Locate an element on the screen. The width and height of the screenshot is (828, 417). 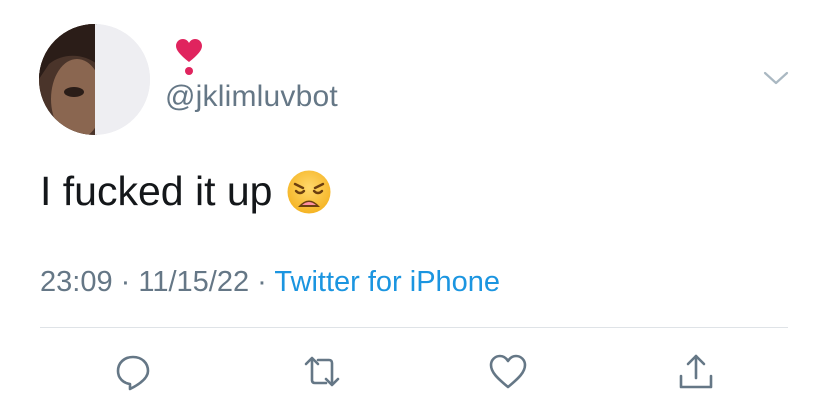
chevron-down-icon is located at coordinates (776, 78).